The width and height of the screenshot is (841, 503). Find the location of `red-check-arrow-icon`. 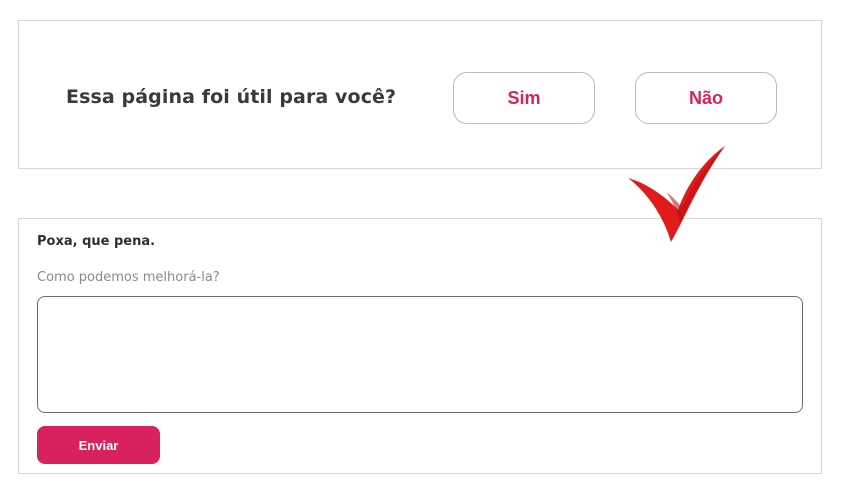

red-check-arrow-icon is located at coordinates (676, 194).